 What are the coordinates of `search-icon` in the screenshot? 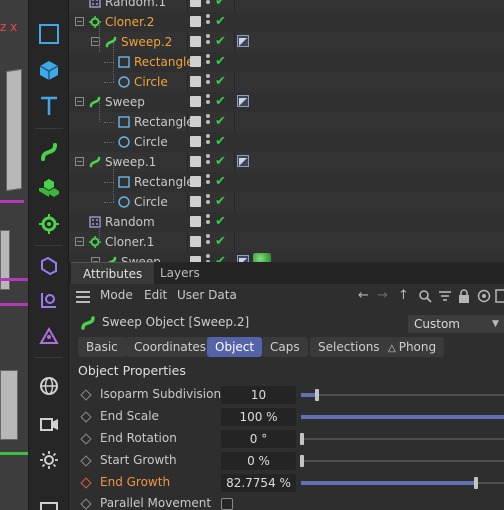 It's located at (425, 298).